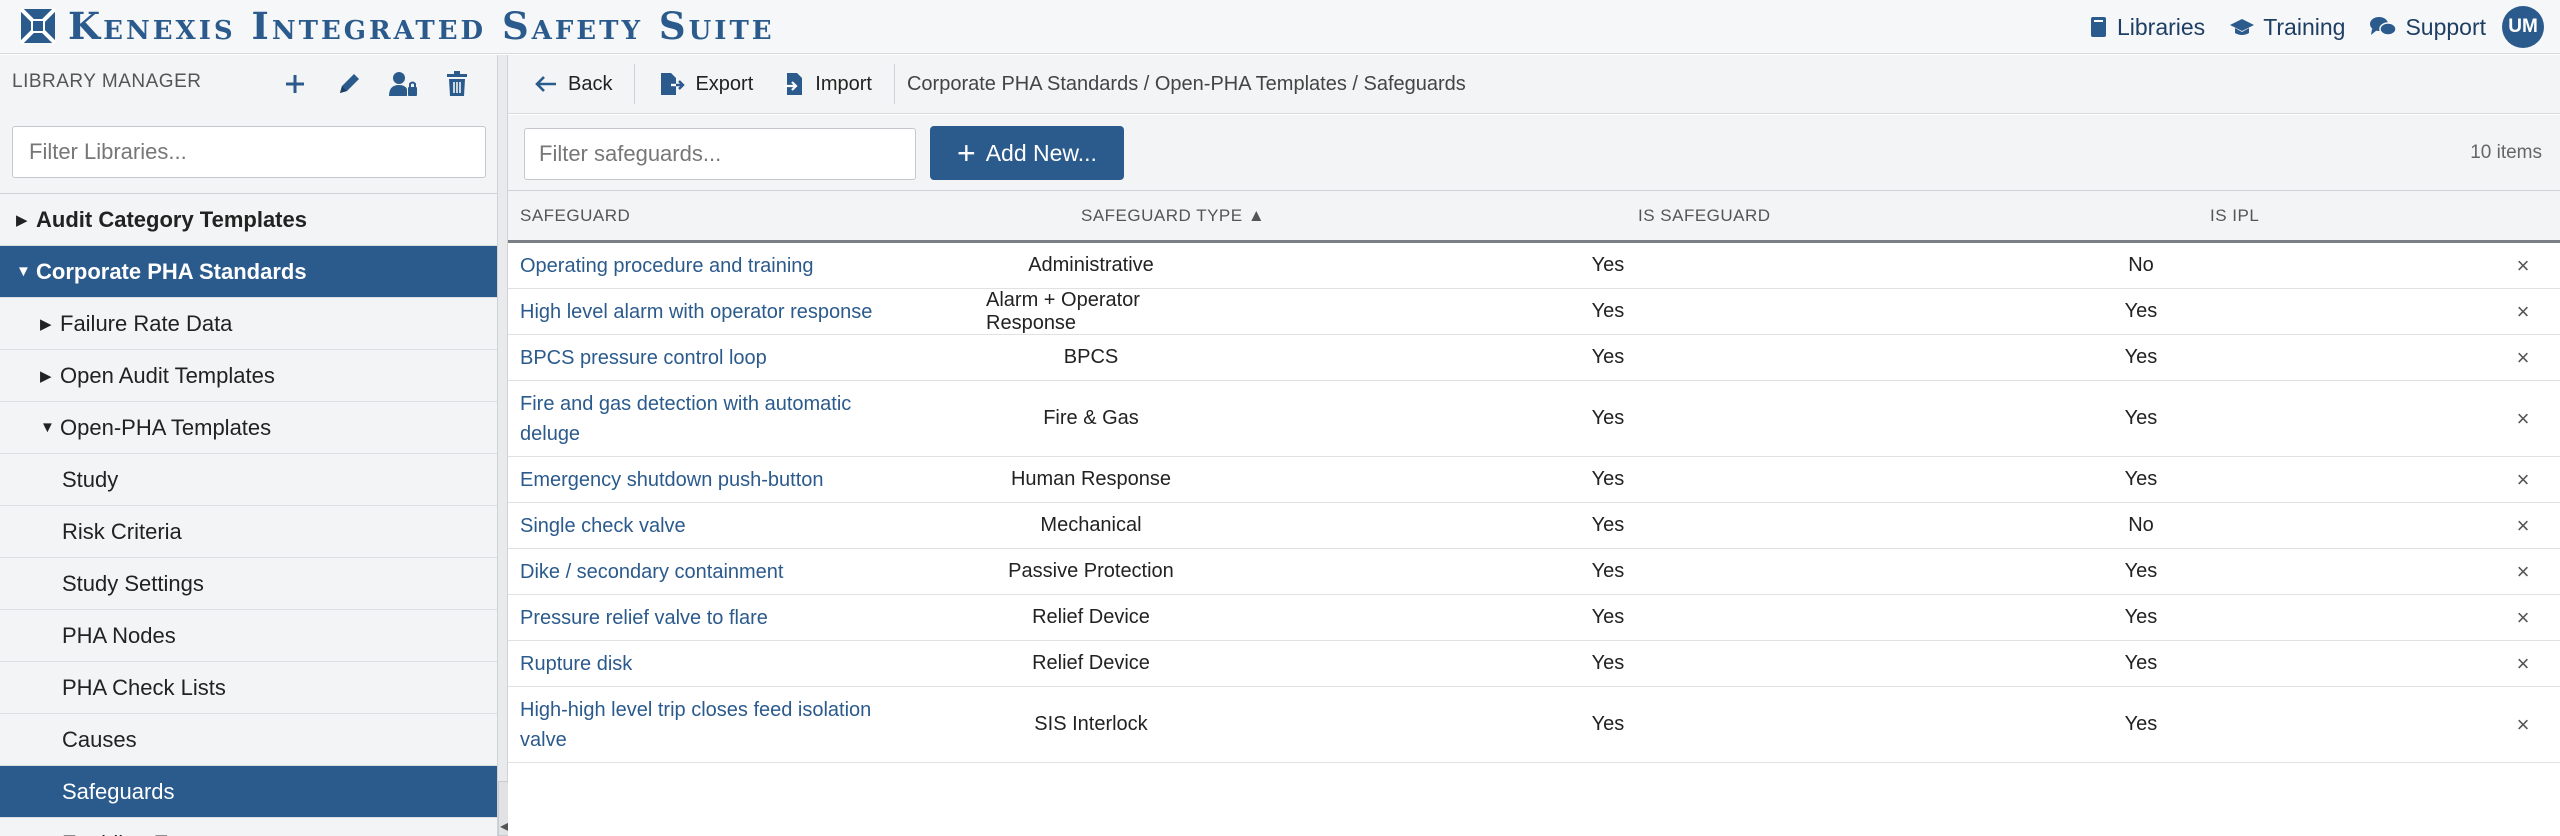 The height and width of the screenshot is (836, 2560). Describe the element at coordinates (710, 525) in the screenshot. I see `safeguard-name-link: Single check valve` at that location.